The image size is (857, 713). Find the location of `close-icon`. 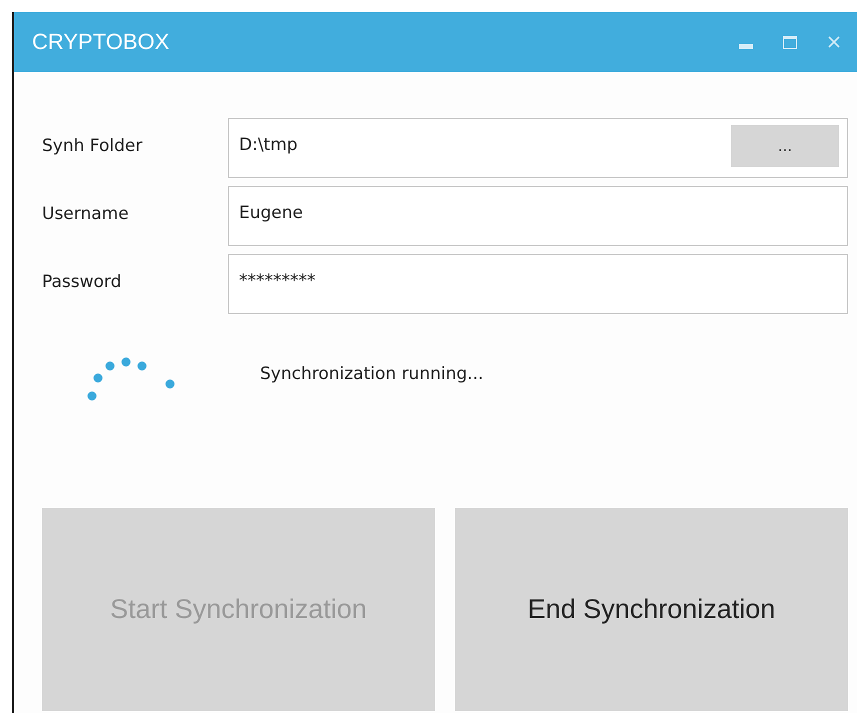

close-icon is located at coordinates (834, 42).